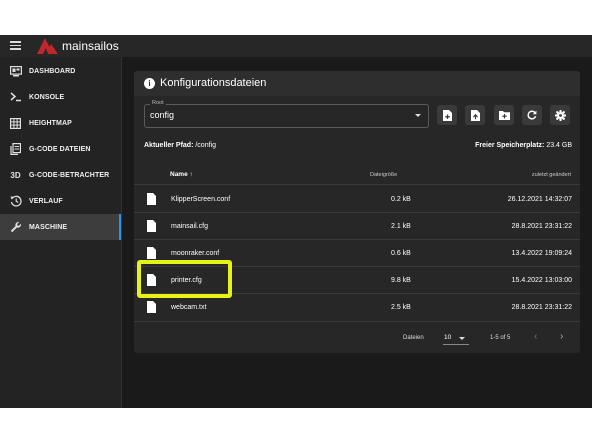 Image resolution: width=592 pixels, height=444 pixels. I want to click on sidebar-item-verlauf: VERLAUF, so click(60, 201).